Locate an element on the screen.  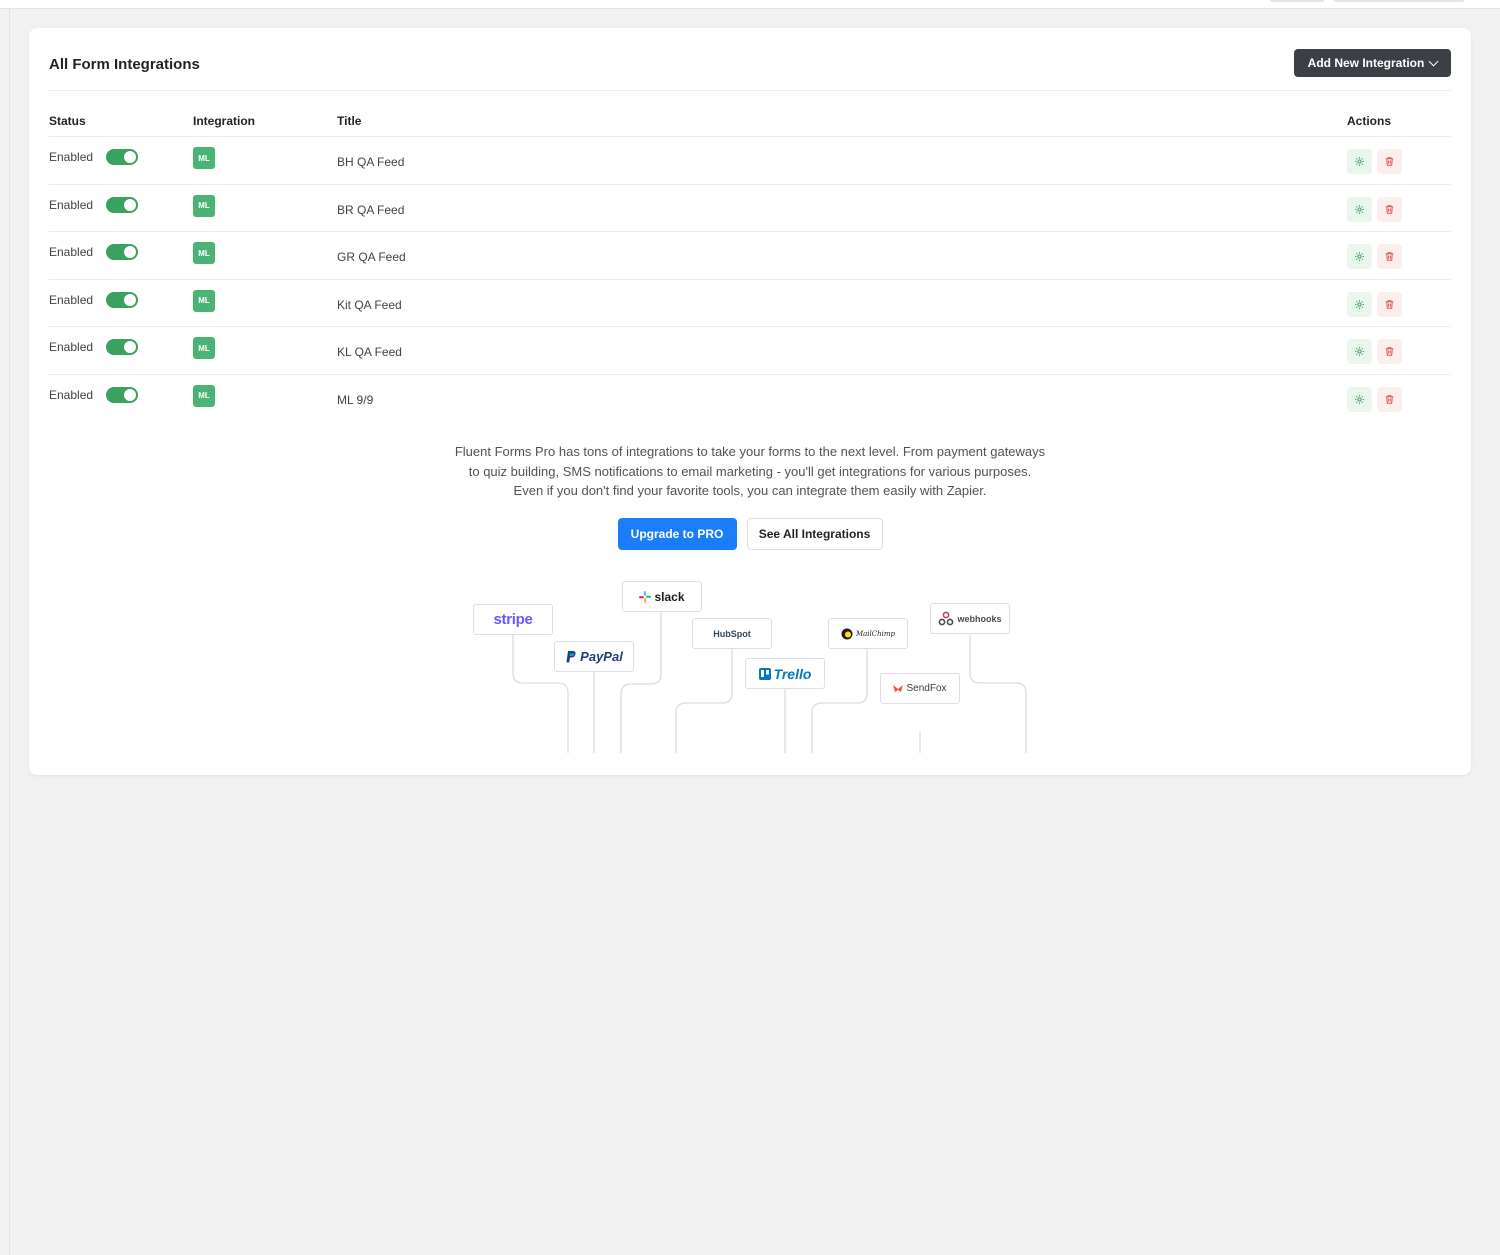
integration-title: BH QA Feed is located at coordinates (371, 162).